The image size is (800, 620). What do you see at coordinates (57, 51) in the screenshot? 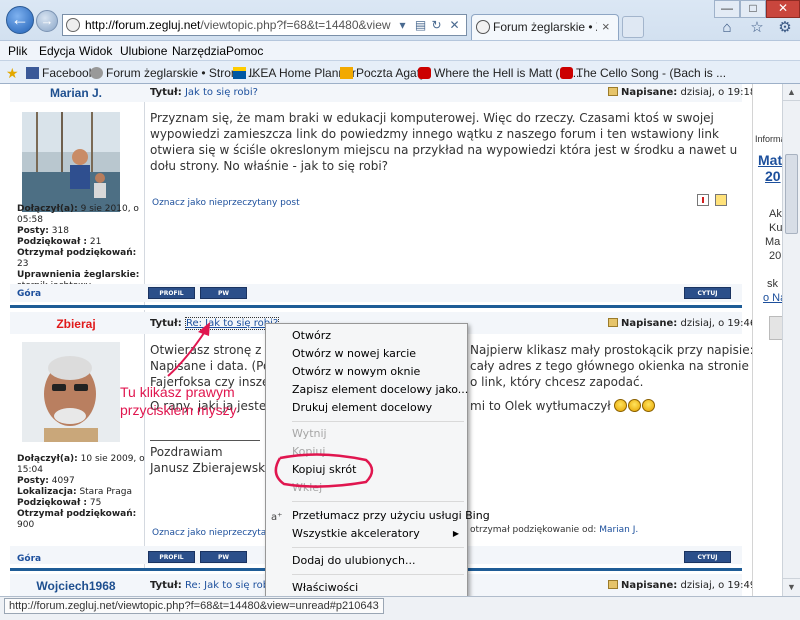
I see `menu-edycja: Edycja` at bounding box center [57, 51].